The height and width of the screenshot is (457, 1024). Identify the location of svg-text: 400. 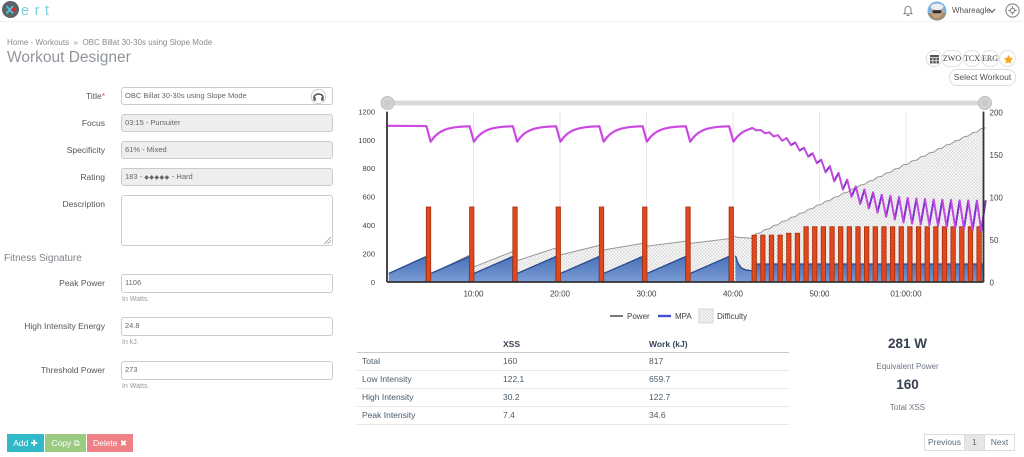
(368, 225).